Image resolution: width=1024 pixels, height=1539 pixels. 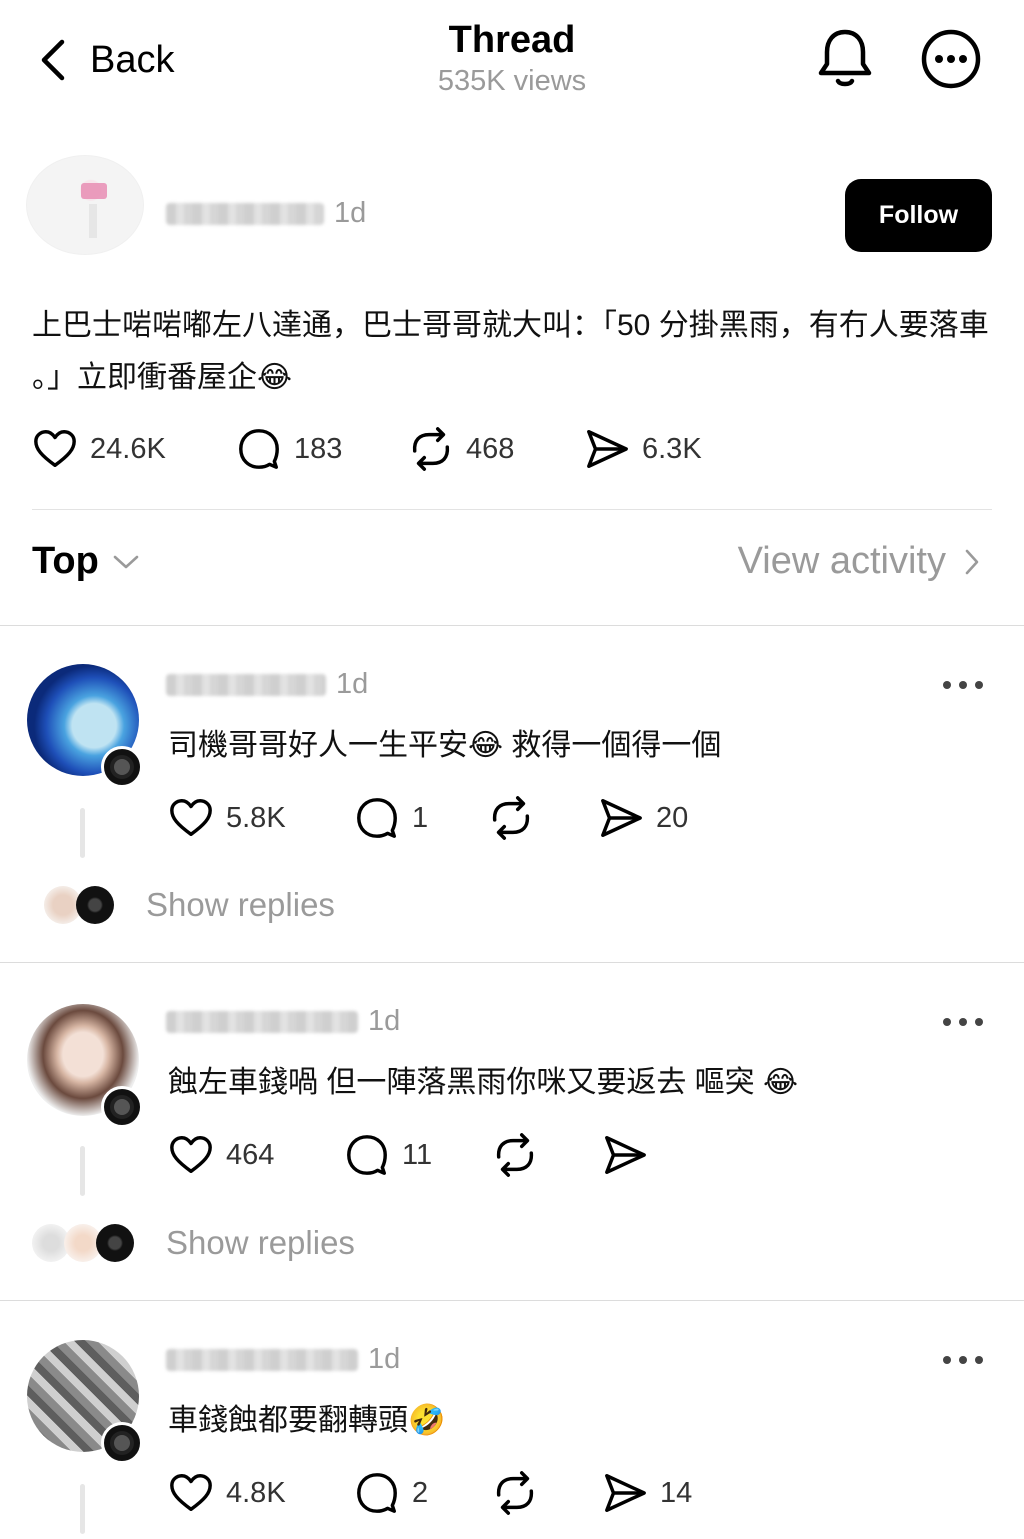 I want to click on view-activity-label: View activity, so click(x=841, y=561).